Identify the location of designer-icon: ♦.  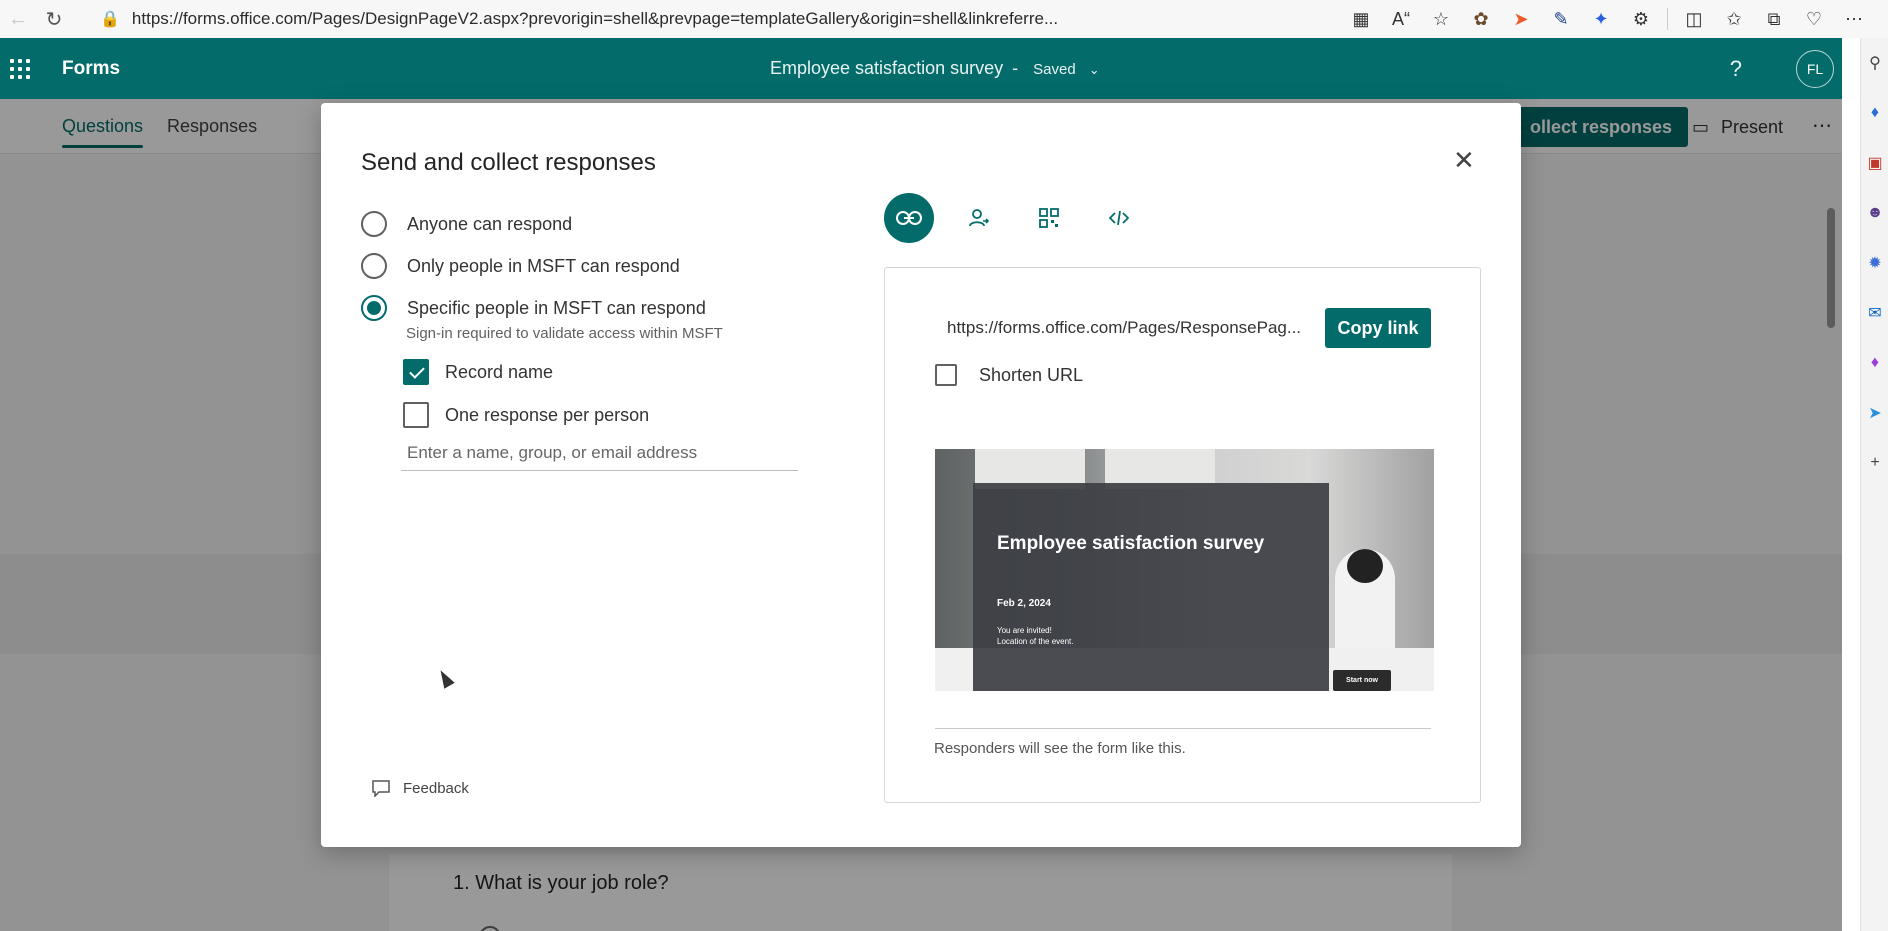
(1874, 363).